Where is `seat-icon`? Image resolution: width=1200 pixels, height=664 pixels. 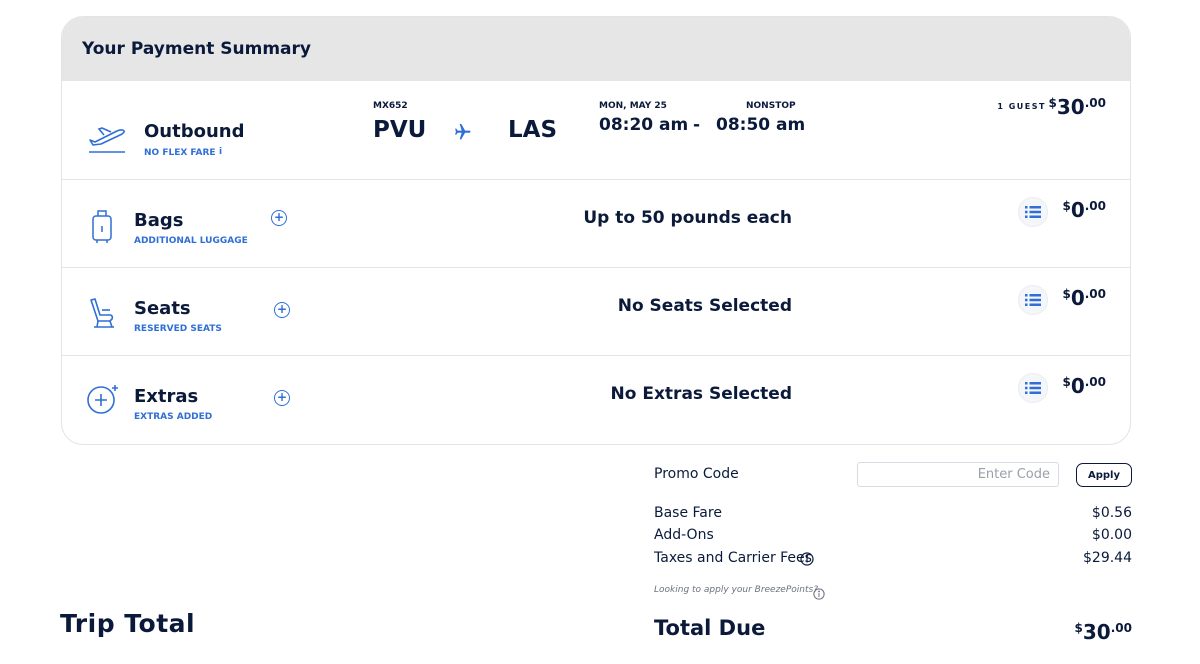 seat-icon is located at coordinates (102, 315).